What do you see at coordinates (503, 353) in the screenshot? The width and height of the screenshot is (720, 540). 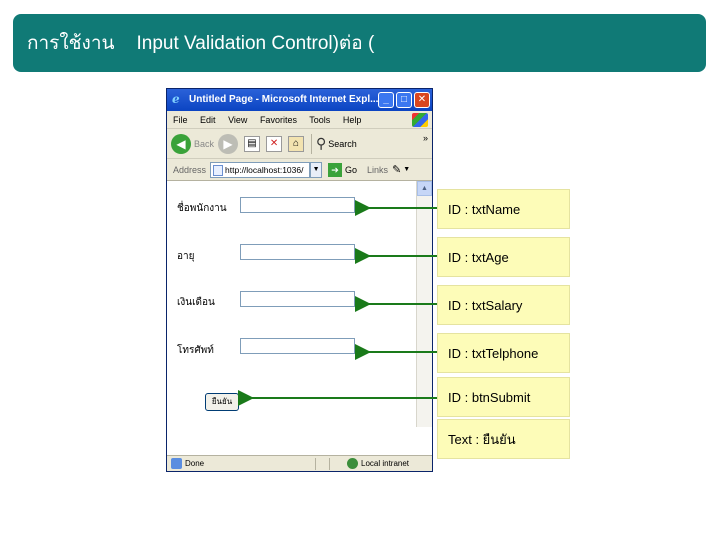 I see `annotation-txtTelphone: ID : txtTelphone` at bounding box center [503, 353].